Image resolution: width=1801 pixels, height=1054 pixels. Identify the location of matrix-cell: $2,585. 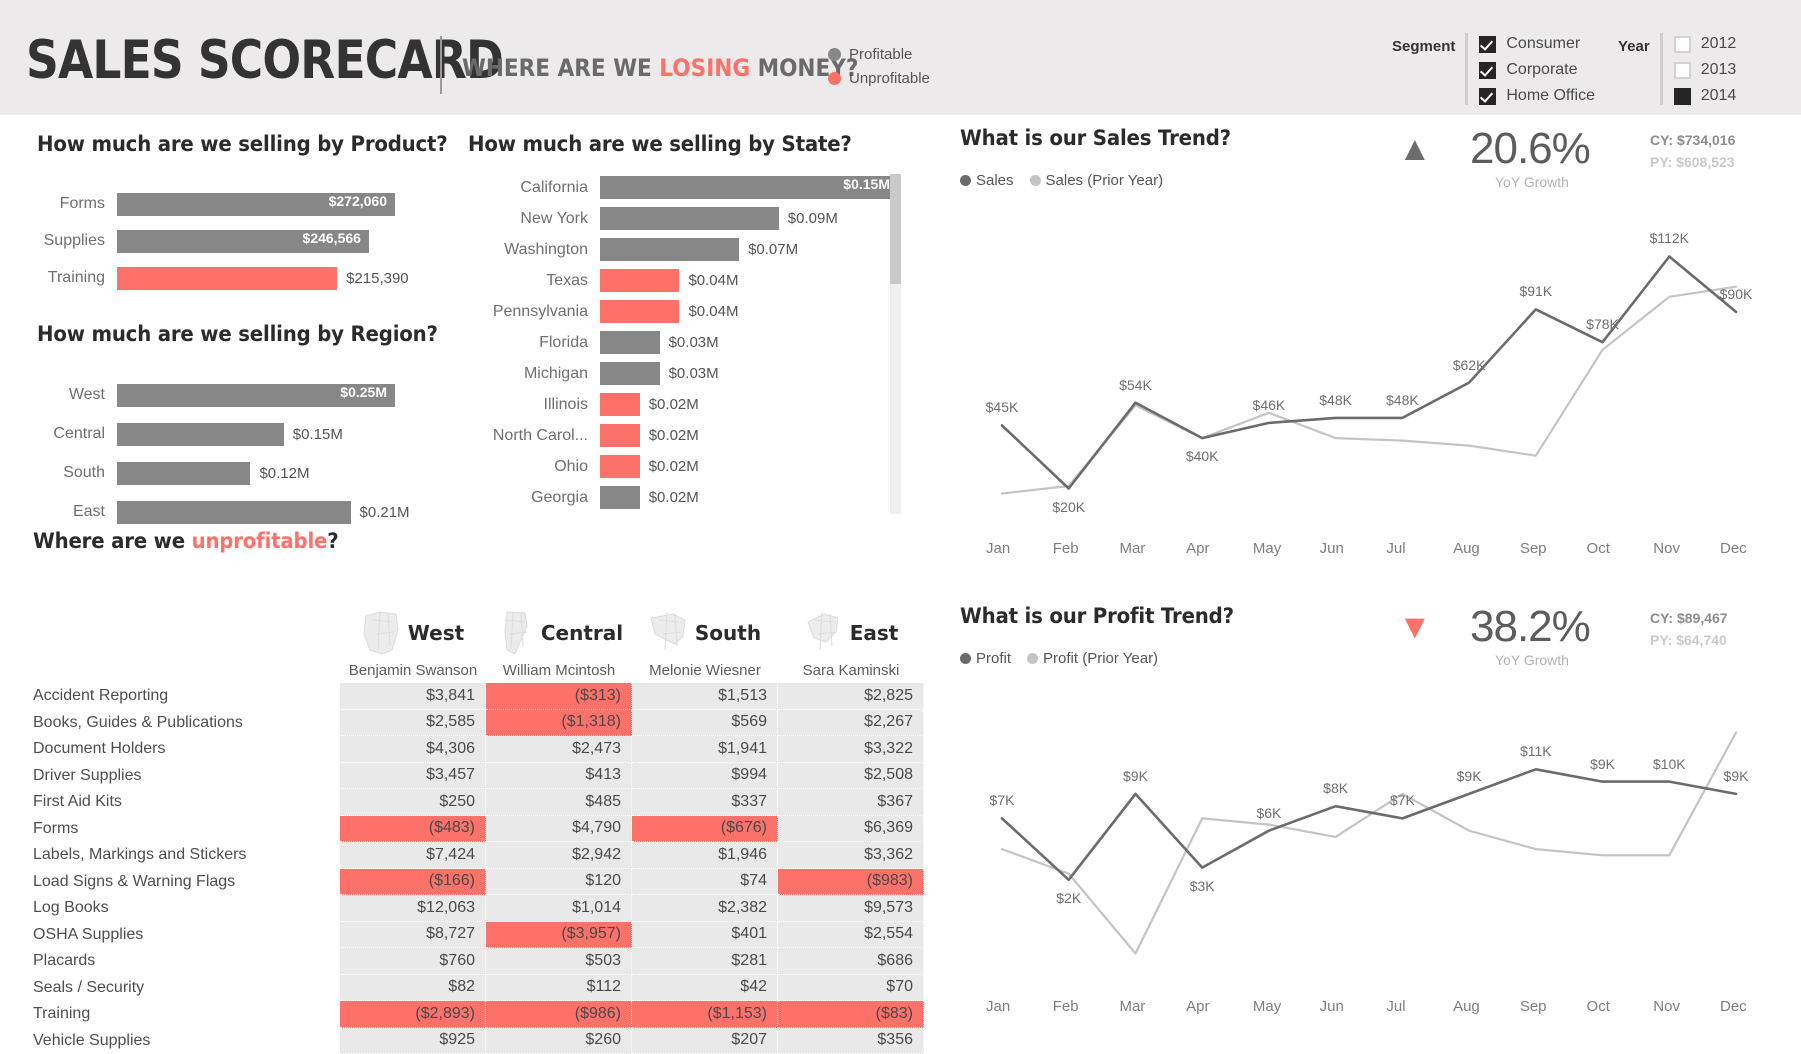
(413, 723).